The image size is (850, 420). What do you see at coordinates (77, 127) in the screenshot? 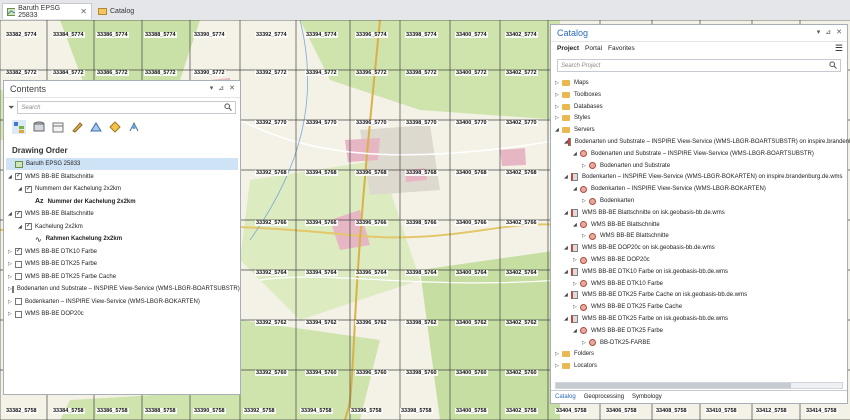
I see `list-by-editing-icon` at bounding box center [77, 127].